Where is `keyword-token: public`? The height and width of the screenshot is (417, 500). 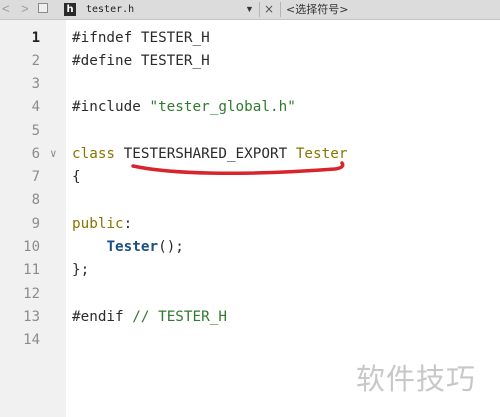
keyword-token: public is located at coordinates (98, 224).